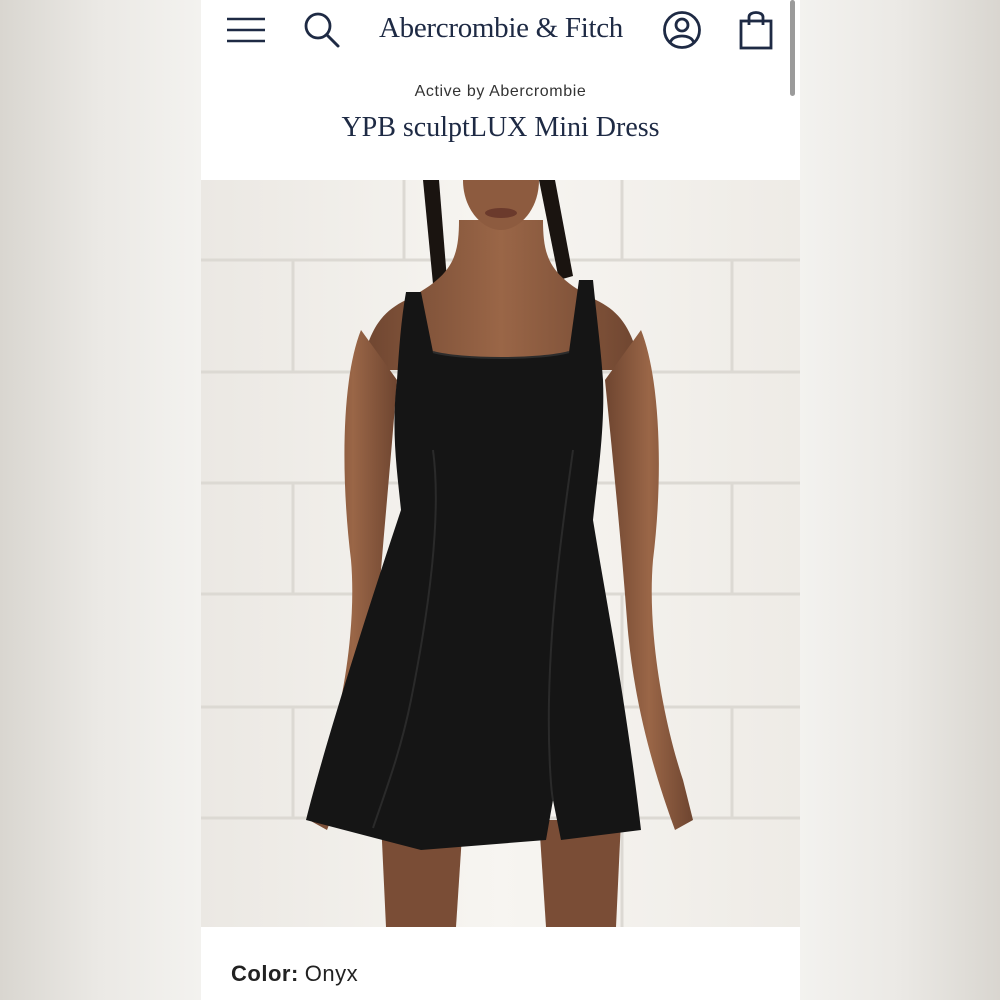 Image resolution: width=1000 pixels, height=1000 pixels. What do you see at coordinates (500, 91) in the screenshot?
I see `product-brand: Active by Abercrombie` at bounding box center [500, 91].